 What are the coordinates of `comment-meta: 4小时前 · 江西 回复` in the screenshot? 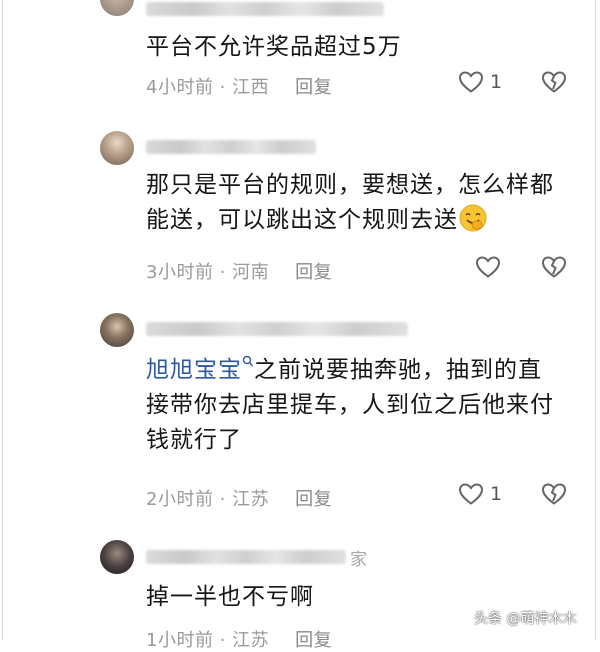 It's located at (239, 86).